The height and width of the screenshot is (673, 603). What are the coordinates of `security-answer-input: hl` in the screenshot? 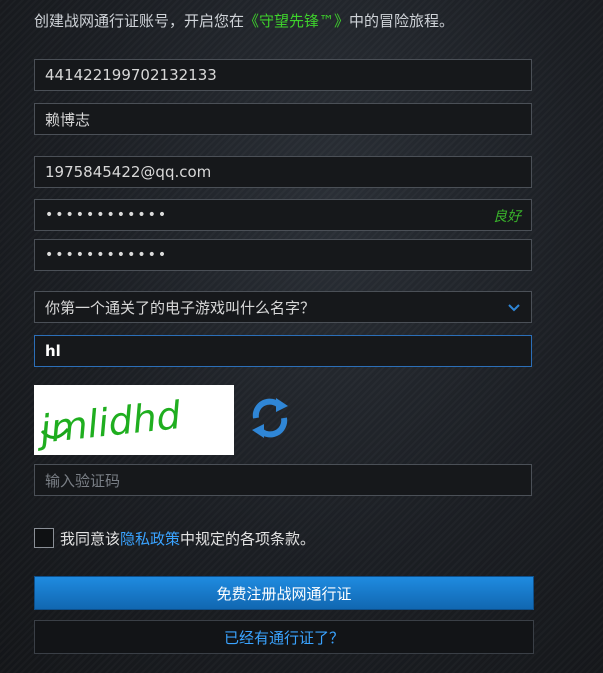 It's located at (283, 351).